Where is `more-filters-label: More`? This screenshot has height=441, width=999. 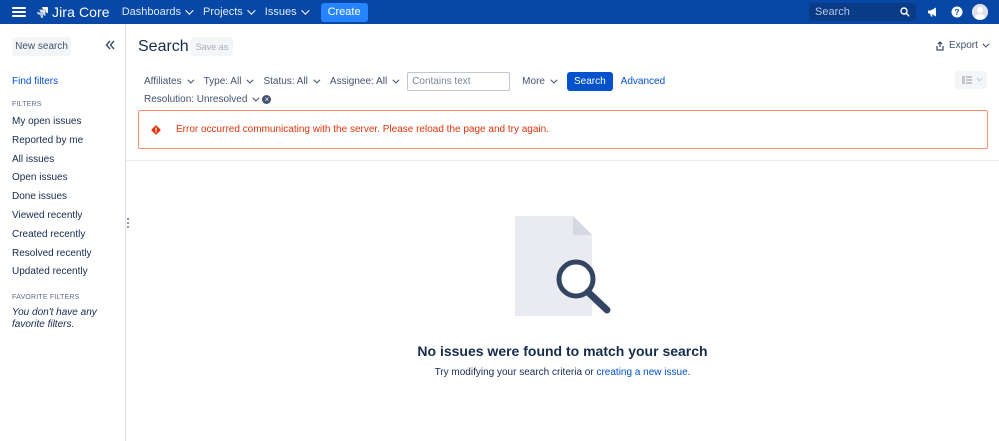
more-filters-label: More is located at coordinates (533, 81).